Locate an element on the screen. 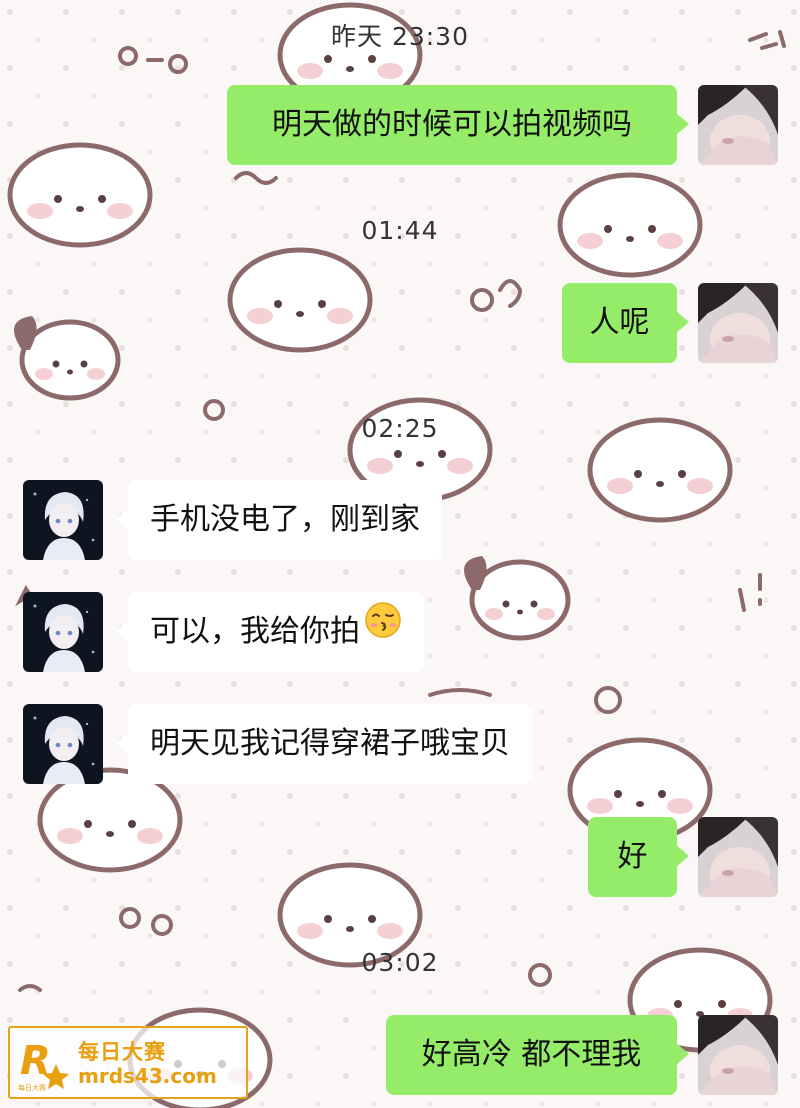 The image size is (800, 1108). watermark-title: 每日大赛 is located at coordinates (122, 1052).